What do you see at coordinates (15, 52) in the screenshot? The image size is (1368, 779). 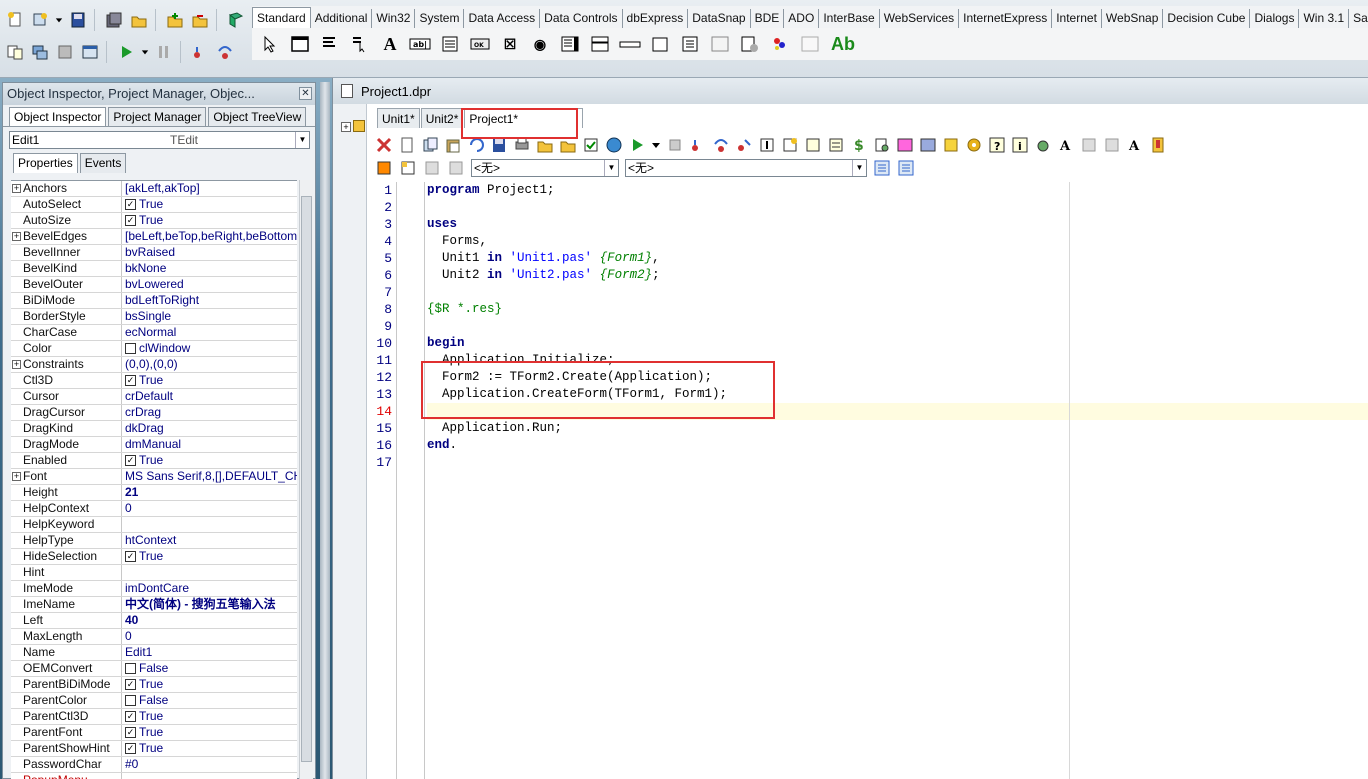 I see `view-unit-icon` at bounding box center [15, 52].